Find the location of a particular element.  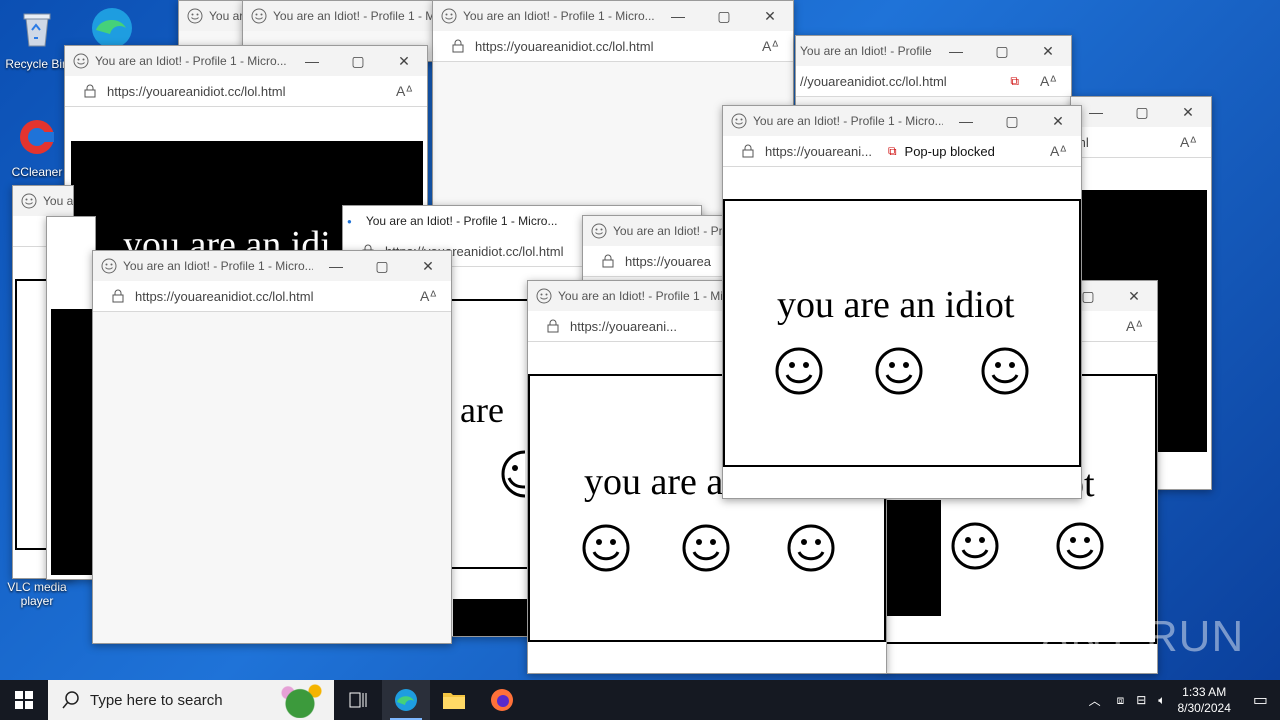

ccleaner-icon is located at coordinates (37, 137).